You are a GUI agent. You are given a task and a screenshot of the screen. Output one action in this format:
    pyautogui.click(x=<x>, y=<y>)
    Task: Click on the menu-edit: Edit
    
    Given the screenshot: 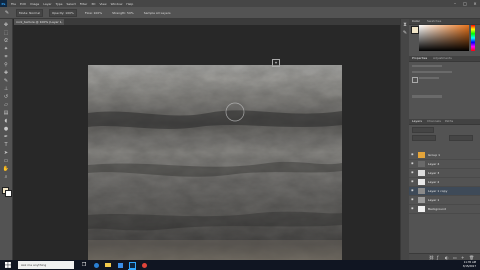 What is the action you would take?
    pyautogui.click(x=23, y=4)
    